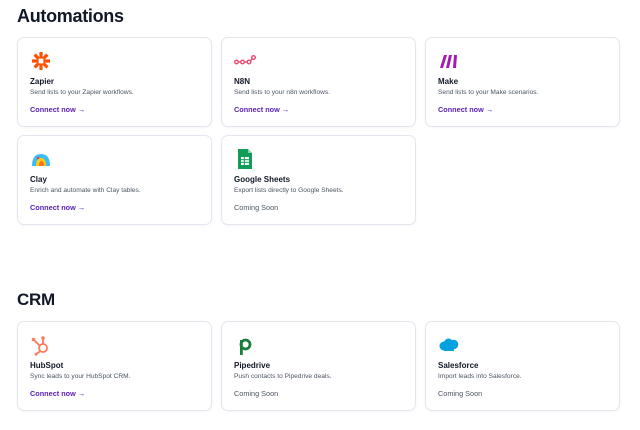 The width and height of the screenshot is (640, 430). Describe the element at coordinates (38, 179) in the screenshot. I see `card-title: Clay` at that location.